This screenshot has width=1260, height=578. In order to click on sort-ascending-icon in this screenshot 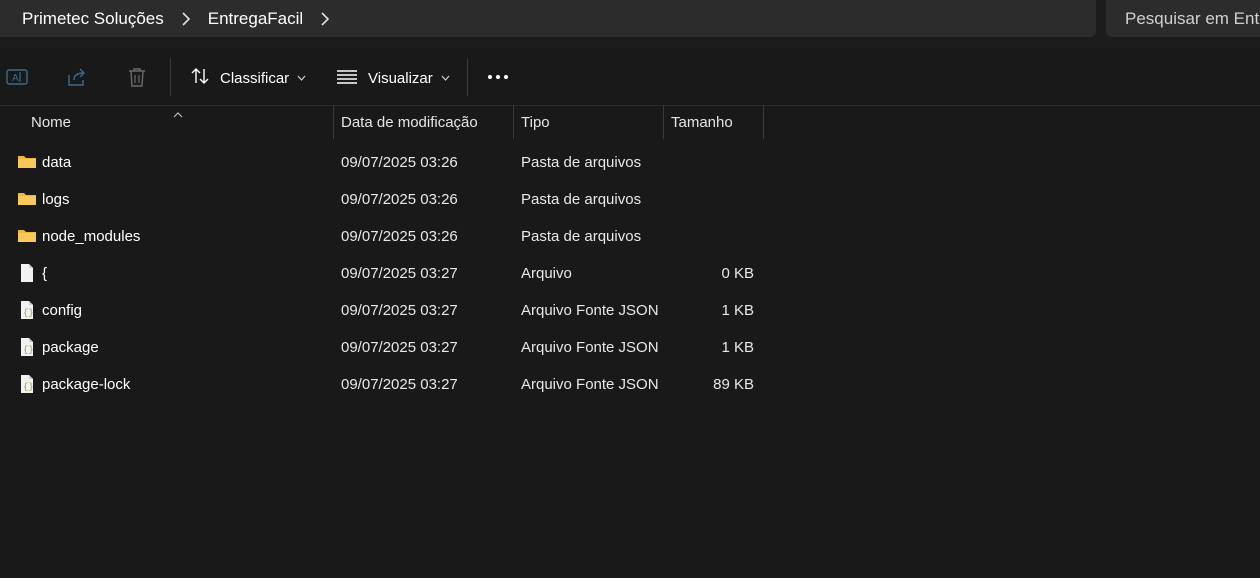, I will do `click(178, 114)`.